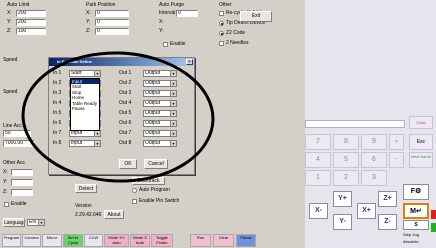 This screenshot has width=436, height=248. What do you see at coordinates (116, 240) in the screenshot?
I see `toolbar-button: Mode XY Auto` at bounding box center [116, 240].